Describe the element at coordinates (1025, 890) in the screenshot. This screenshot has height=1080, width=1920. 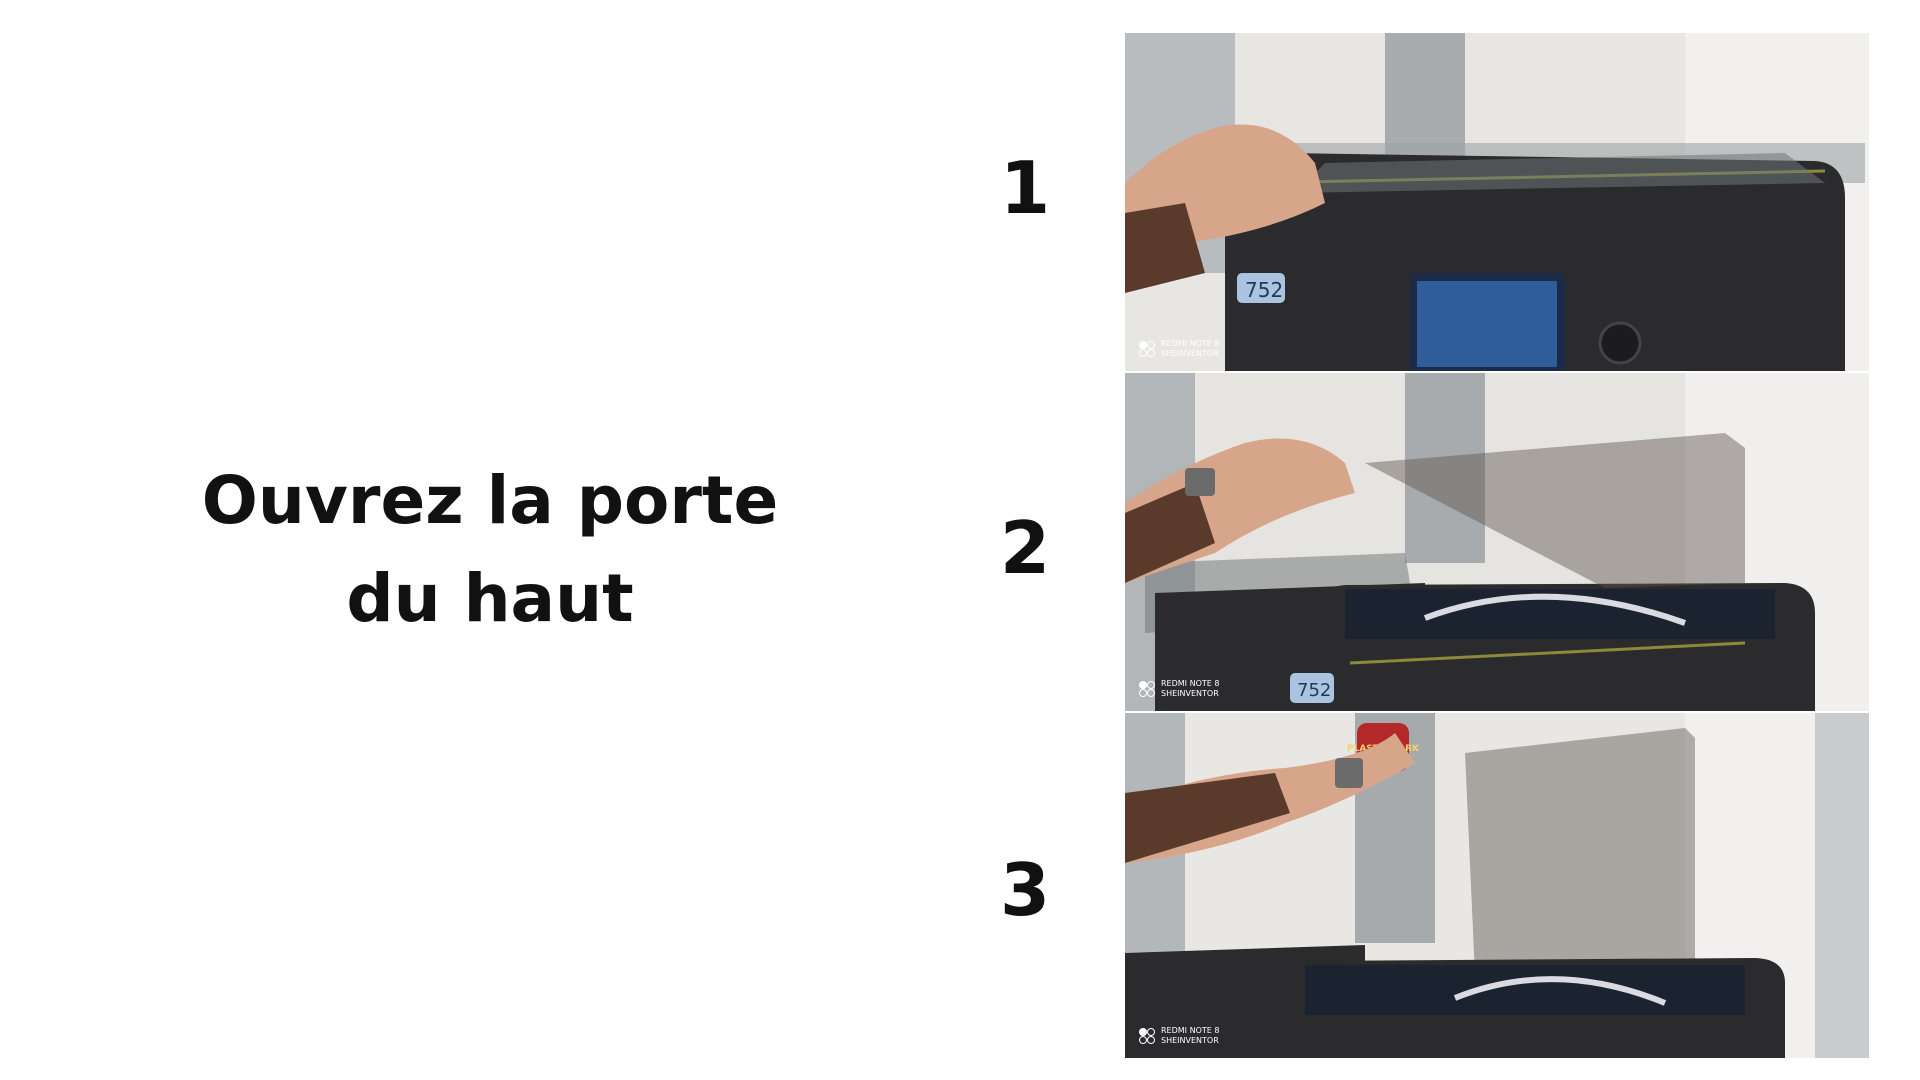
I see `step-3-number: 3` at that location.